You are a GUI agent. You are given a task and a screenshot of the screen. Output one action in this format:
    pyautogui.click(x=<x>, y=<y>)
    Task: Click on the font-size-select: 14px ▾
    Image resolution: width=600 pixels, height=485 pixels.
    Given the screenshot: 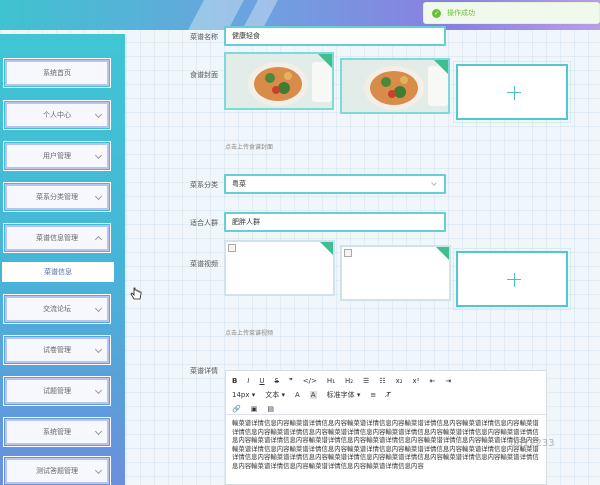 What is the action you would take?
    pyautogui.click(x=243, y=395)
    